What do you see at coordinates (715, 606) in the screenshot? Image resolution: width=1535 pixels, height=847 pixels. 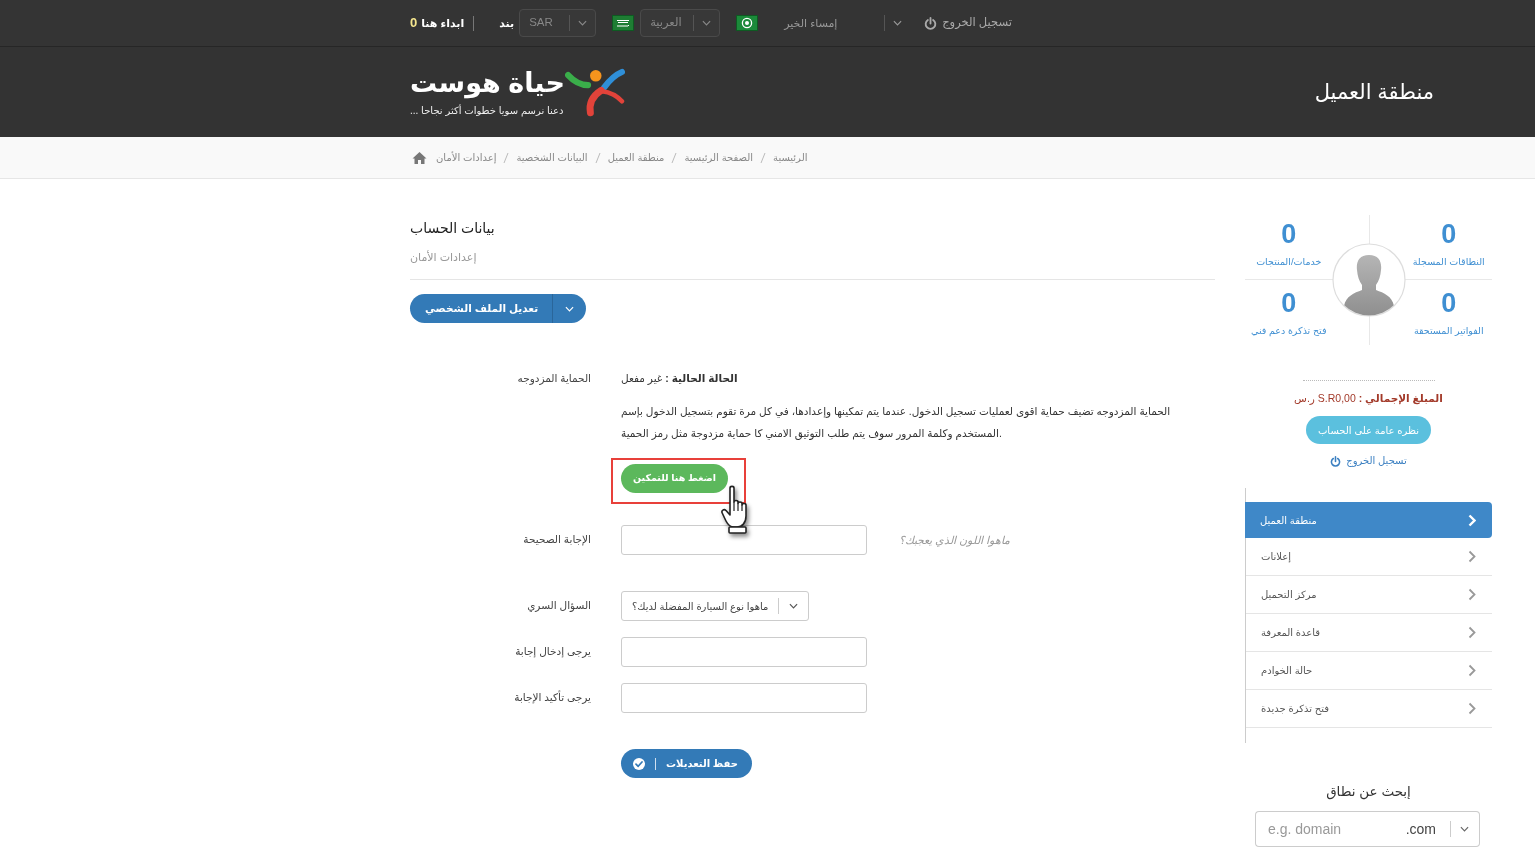 I see `question-select: ماهوا نوع السيارة المفضلة لديك؟` at bounding box center [715, 606].